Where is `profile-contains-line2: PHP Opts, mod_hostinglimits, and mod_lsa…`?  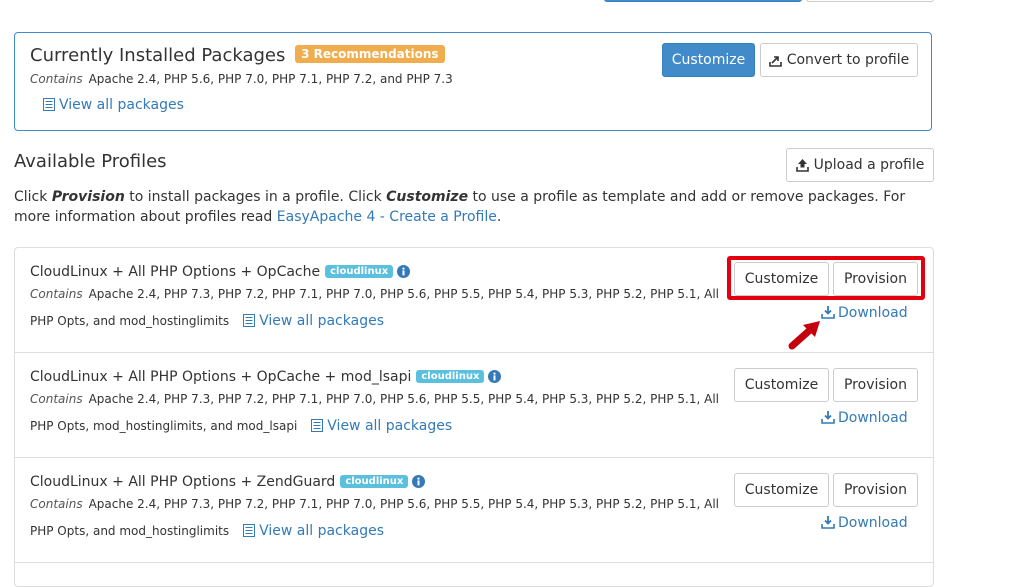 profile-contains-line2: PHP Opts, mod_hostinglimits, and mod_lsa… is located at coordinates (164, 426).